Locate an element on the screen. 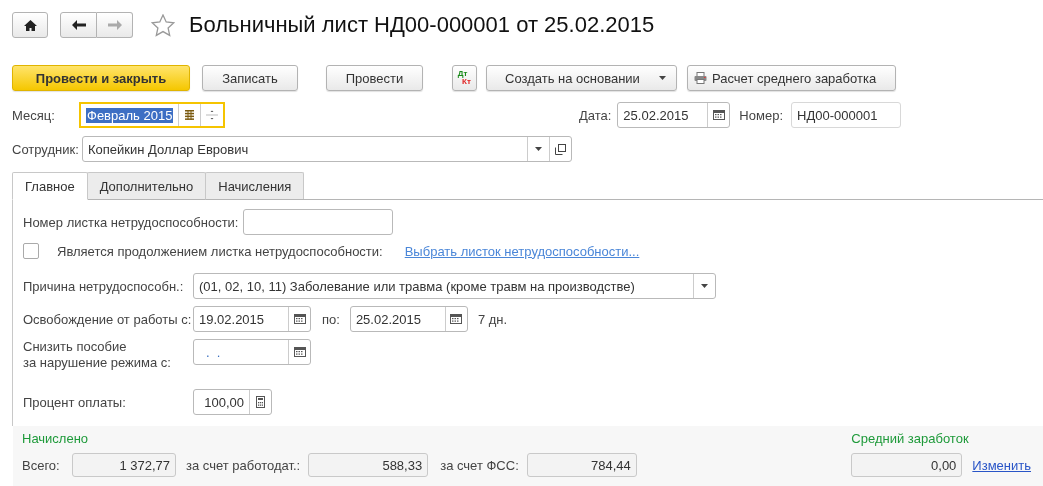  reduce-date-field: . . is located at coordinates (252, 352).